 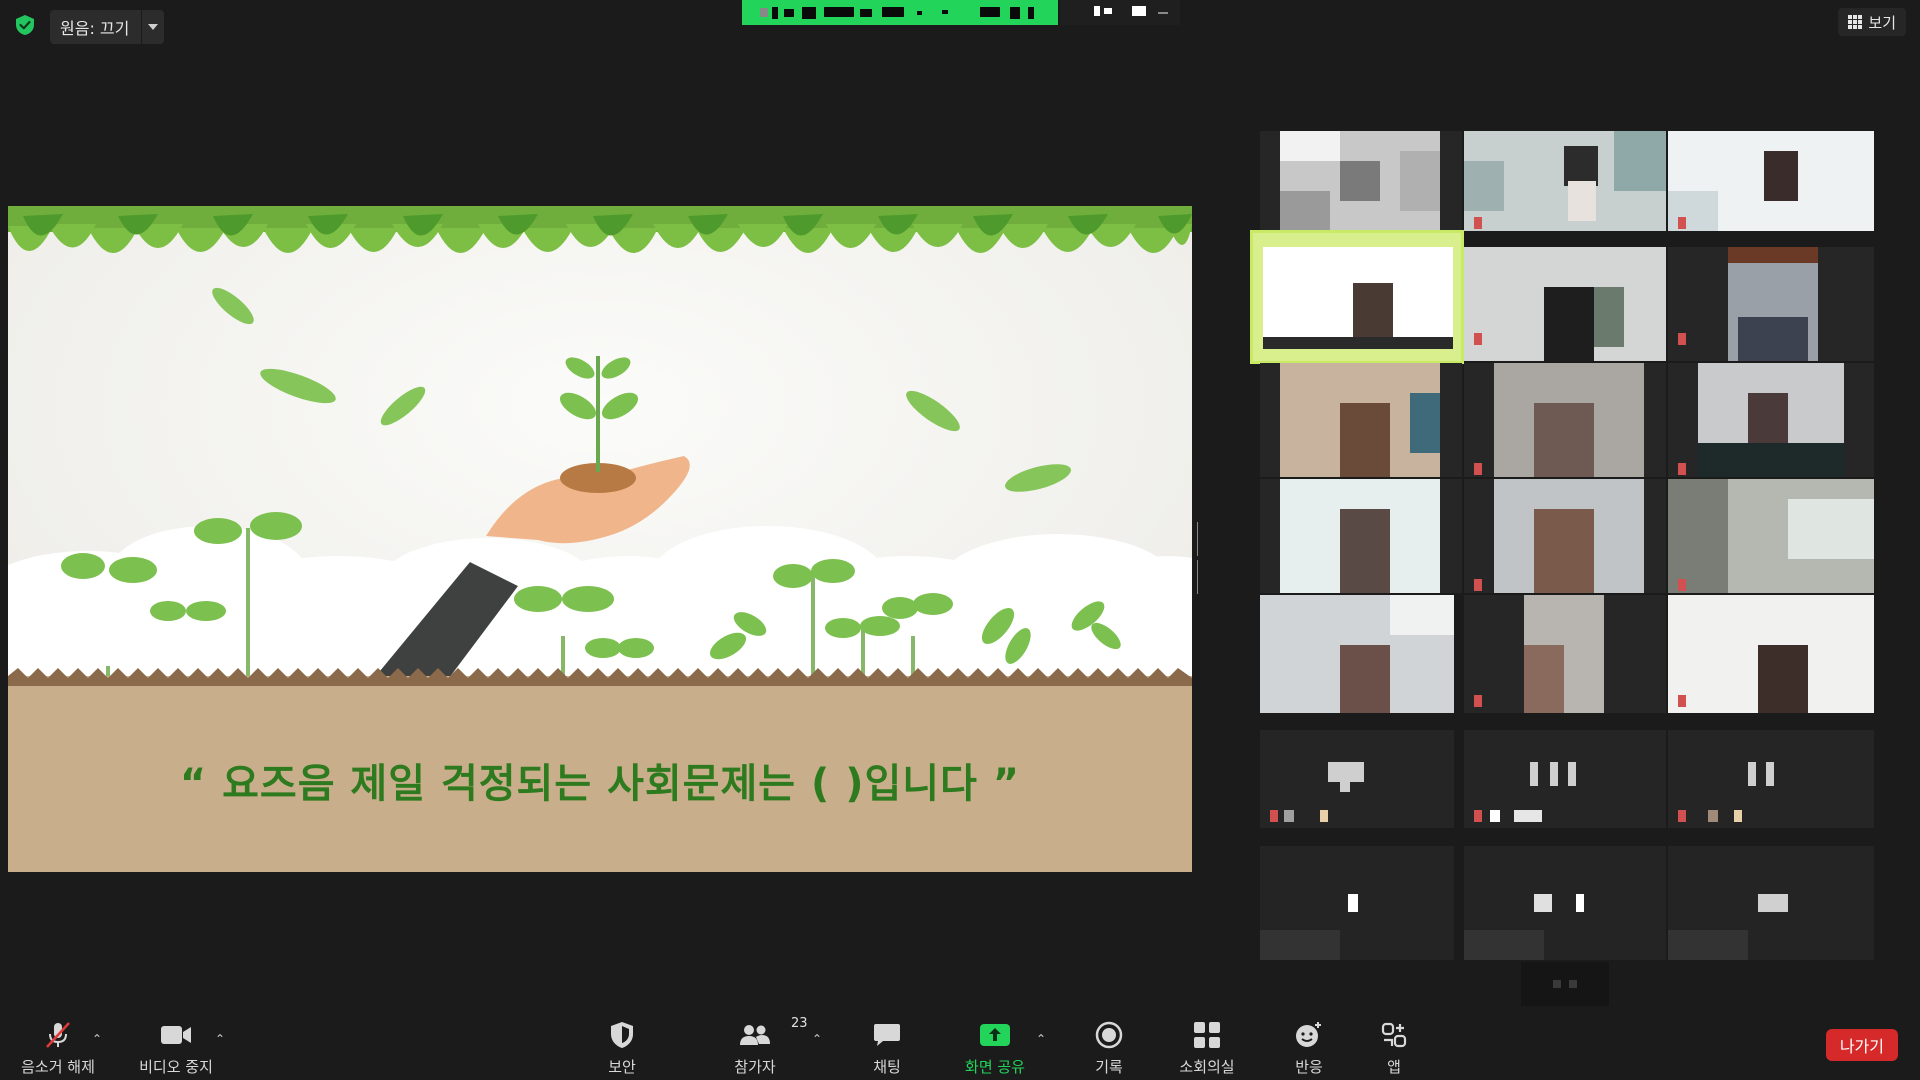 I want to click on leave-meeting-button: 나가기, so click(x=1861, y=1045).